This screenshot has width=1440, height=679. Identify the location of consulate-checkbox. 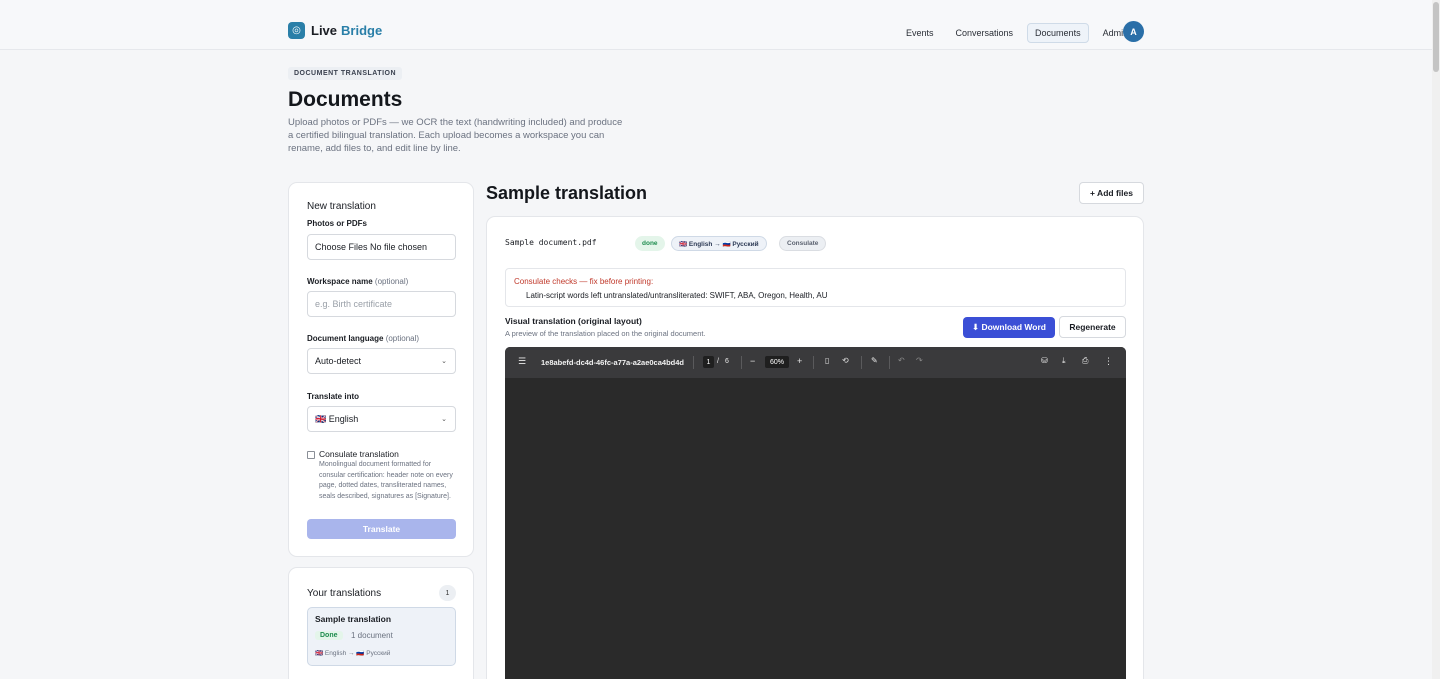
(311, 455).